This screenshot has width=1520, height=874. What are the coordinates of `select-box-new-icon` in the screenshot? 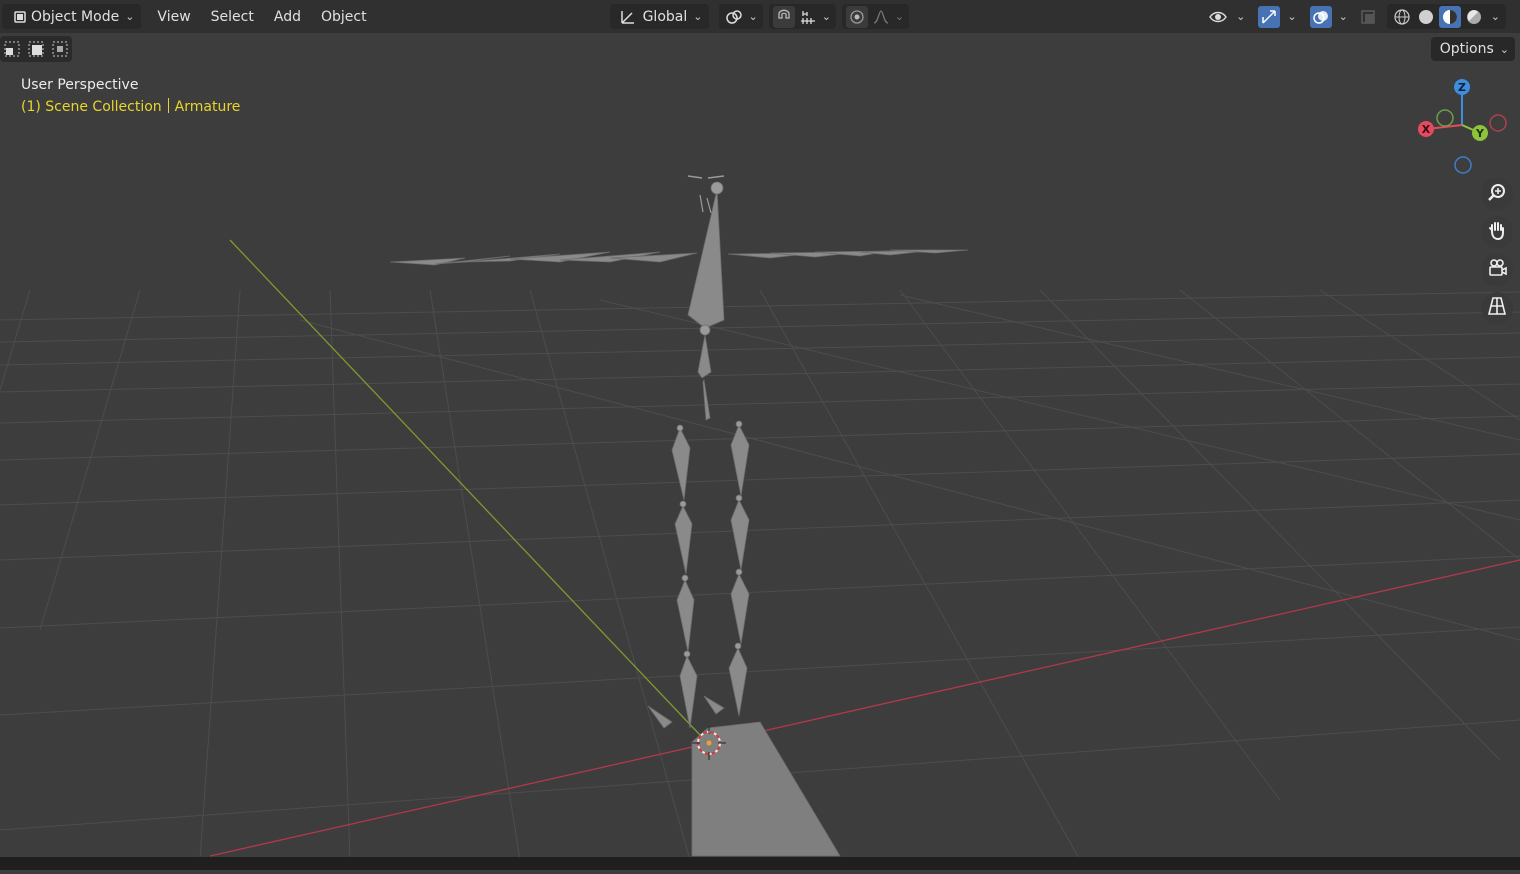 It's located at (12, 49).